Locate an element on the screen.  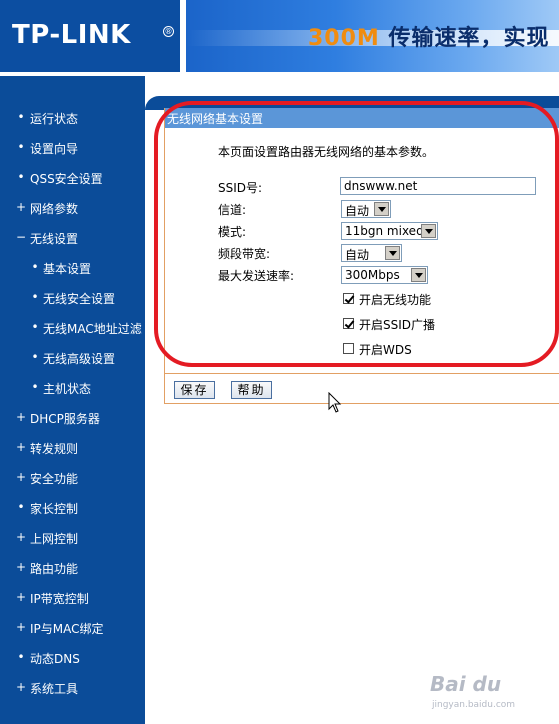
sidebar-item-ip-mac-binding: + IP与MAC绑定 is located at coordinates (72, 635).